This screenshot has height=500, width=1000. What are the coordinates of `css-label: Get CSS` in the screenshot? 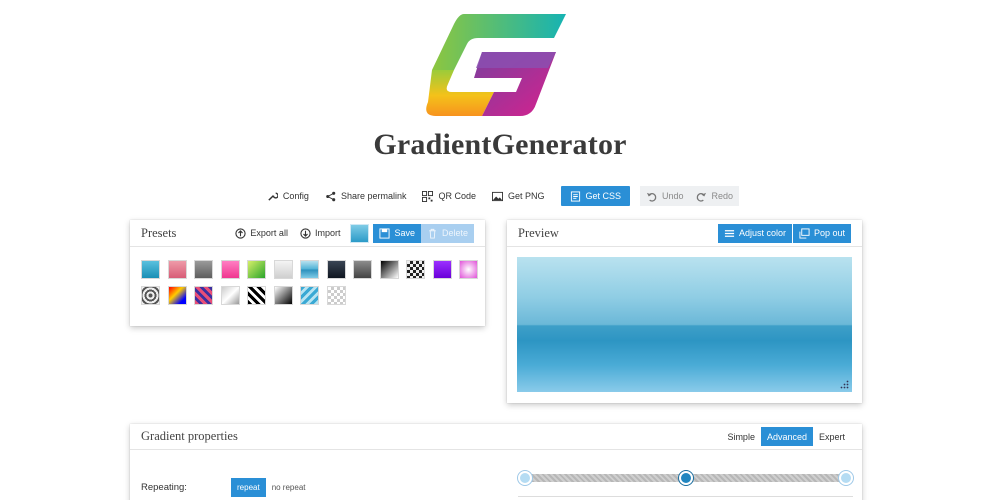 It's located at (603, 196).